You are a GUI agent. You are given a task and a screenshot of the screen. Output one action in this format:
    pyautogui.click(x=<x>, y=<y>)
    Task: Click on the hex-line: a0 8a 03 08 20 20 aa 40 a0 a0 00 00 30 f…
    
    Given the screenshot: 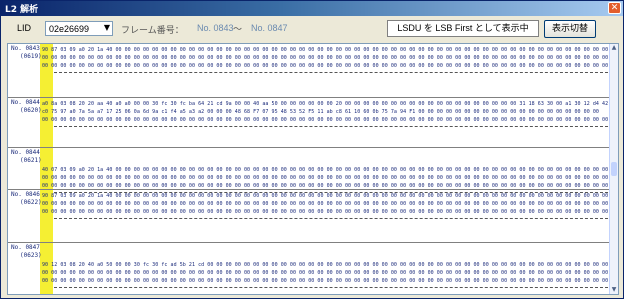 What is the action you would take?
    pyautogui.click(x=325, y=104)
    